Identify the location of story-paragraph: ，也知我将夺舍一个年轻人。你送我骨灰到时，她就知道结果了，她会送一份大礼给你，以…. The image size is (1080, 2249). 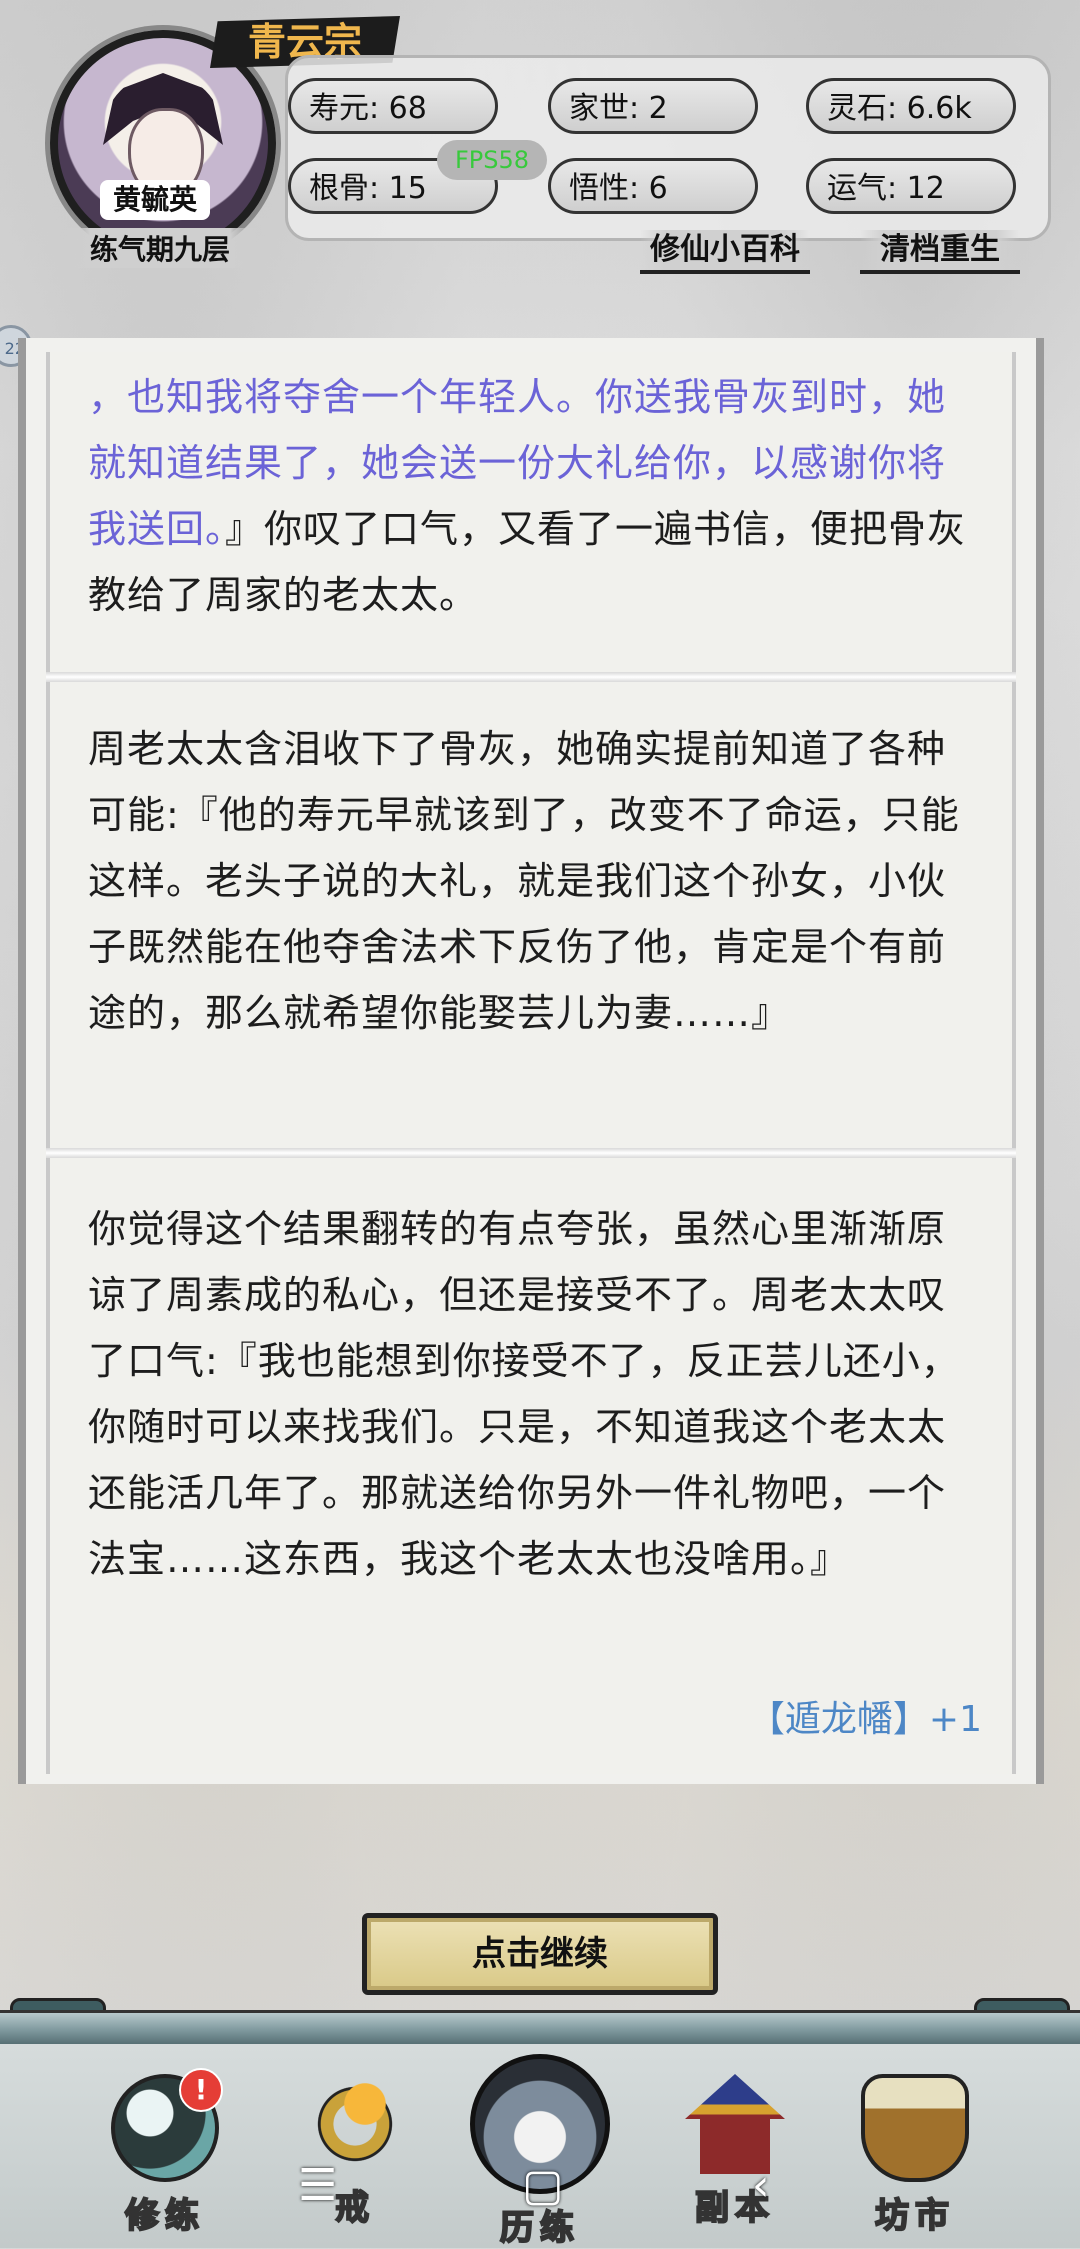
(531, 496).